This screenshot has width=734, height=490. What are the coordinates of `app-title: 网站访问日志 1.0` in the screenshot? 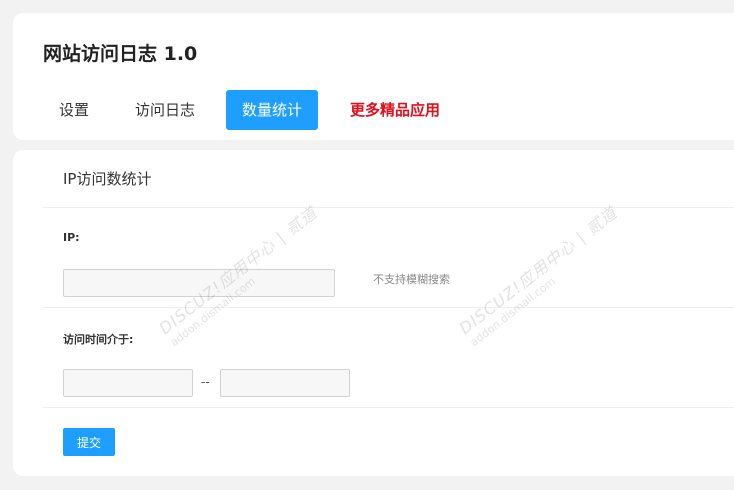 It's located at (120, 54).